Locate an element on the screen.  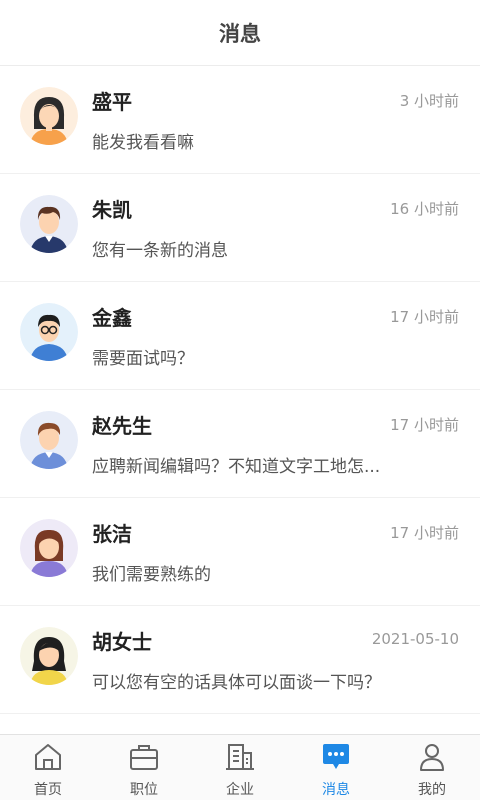
chat-bubble-icon is located at coordinates (336, 756).